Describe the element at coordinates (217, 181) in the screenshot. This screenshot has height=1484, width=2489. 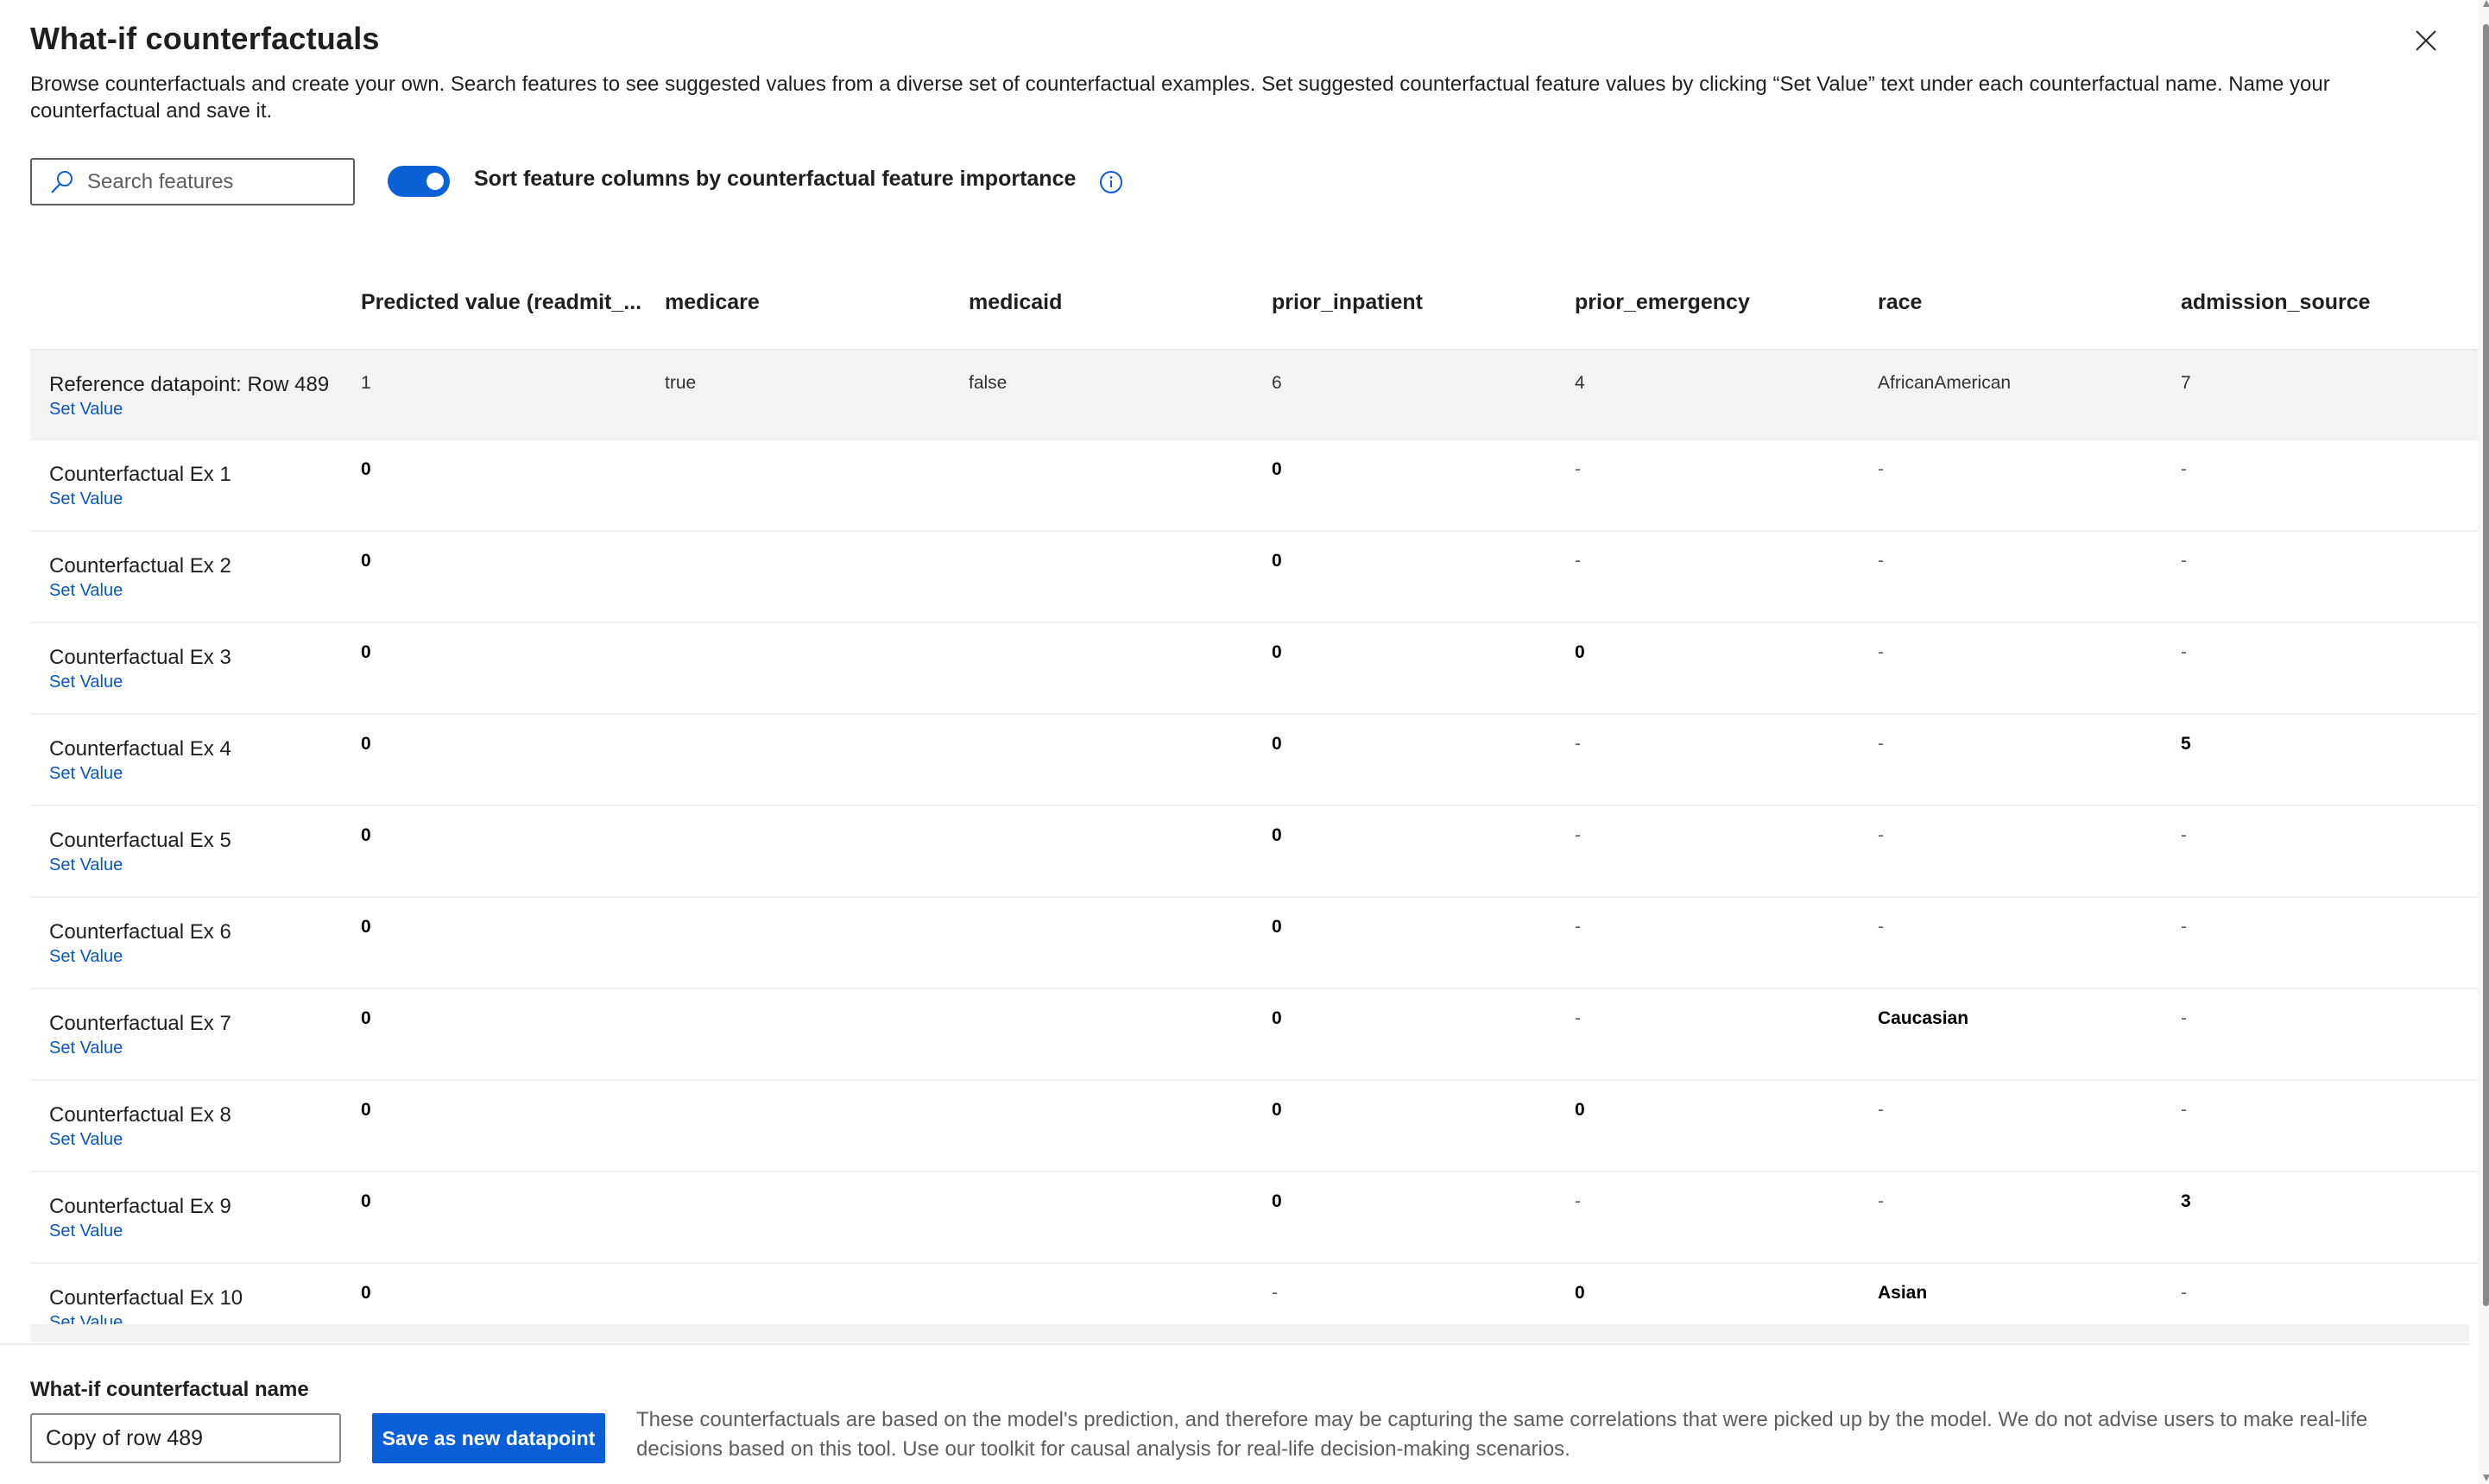
I see `search-features-input` at that location.